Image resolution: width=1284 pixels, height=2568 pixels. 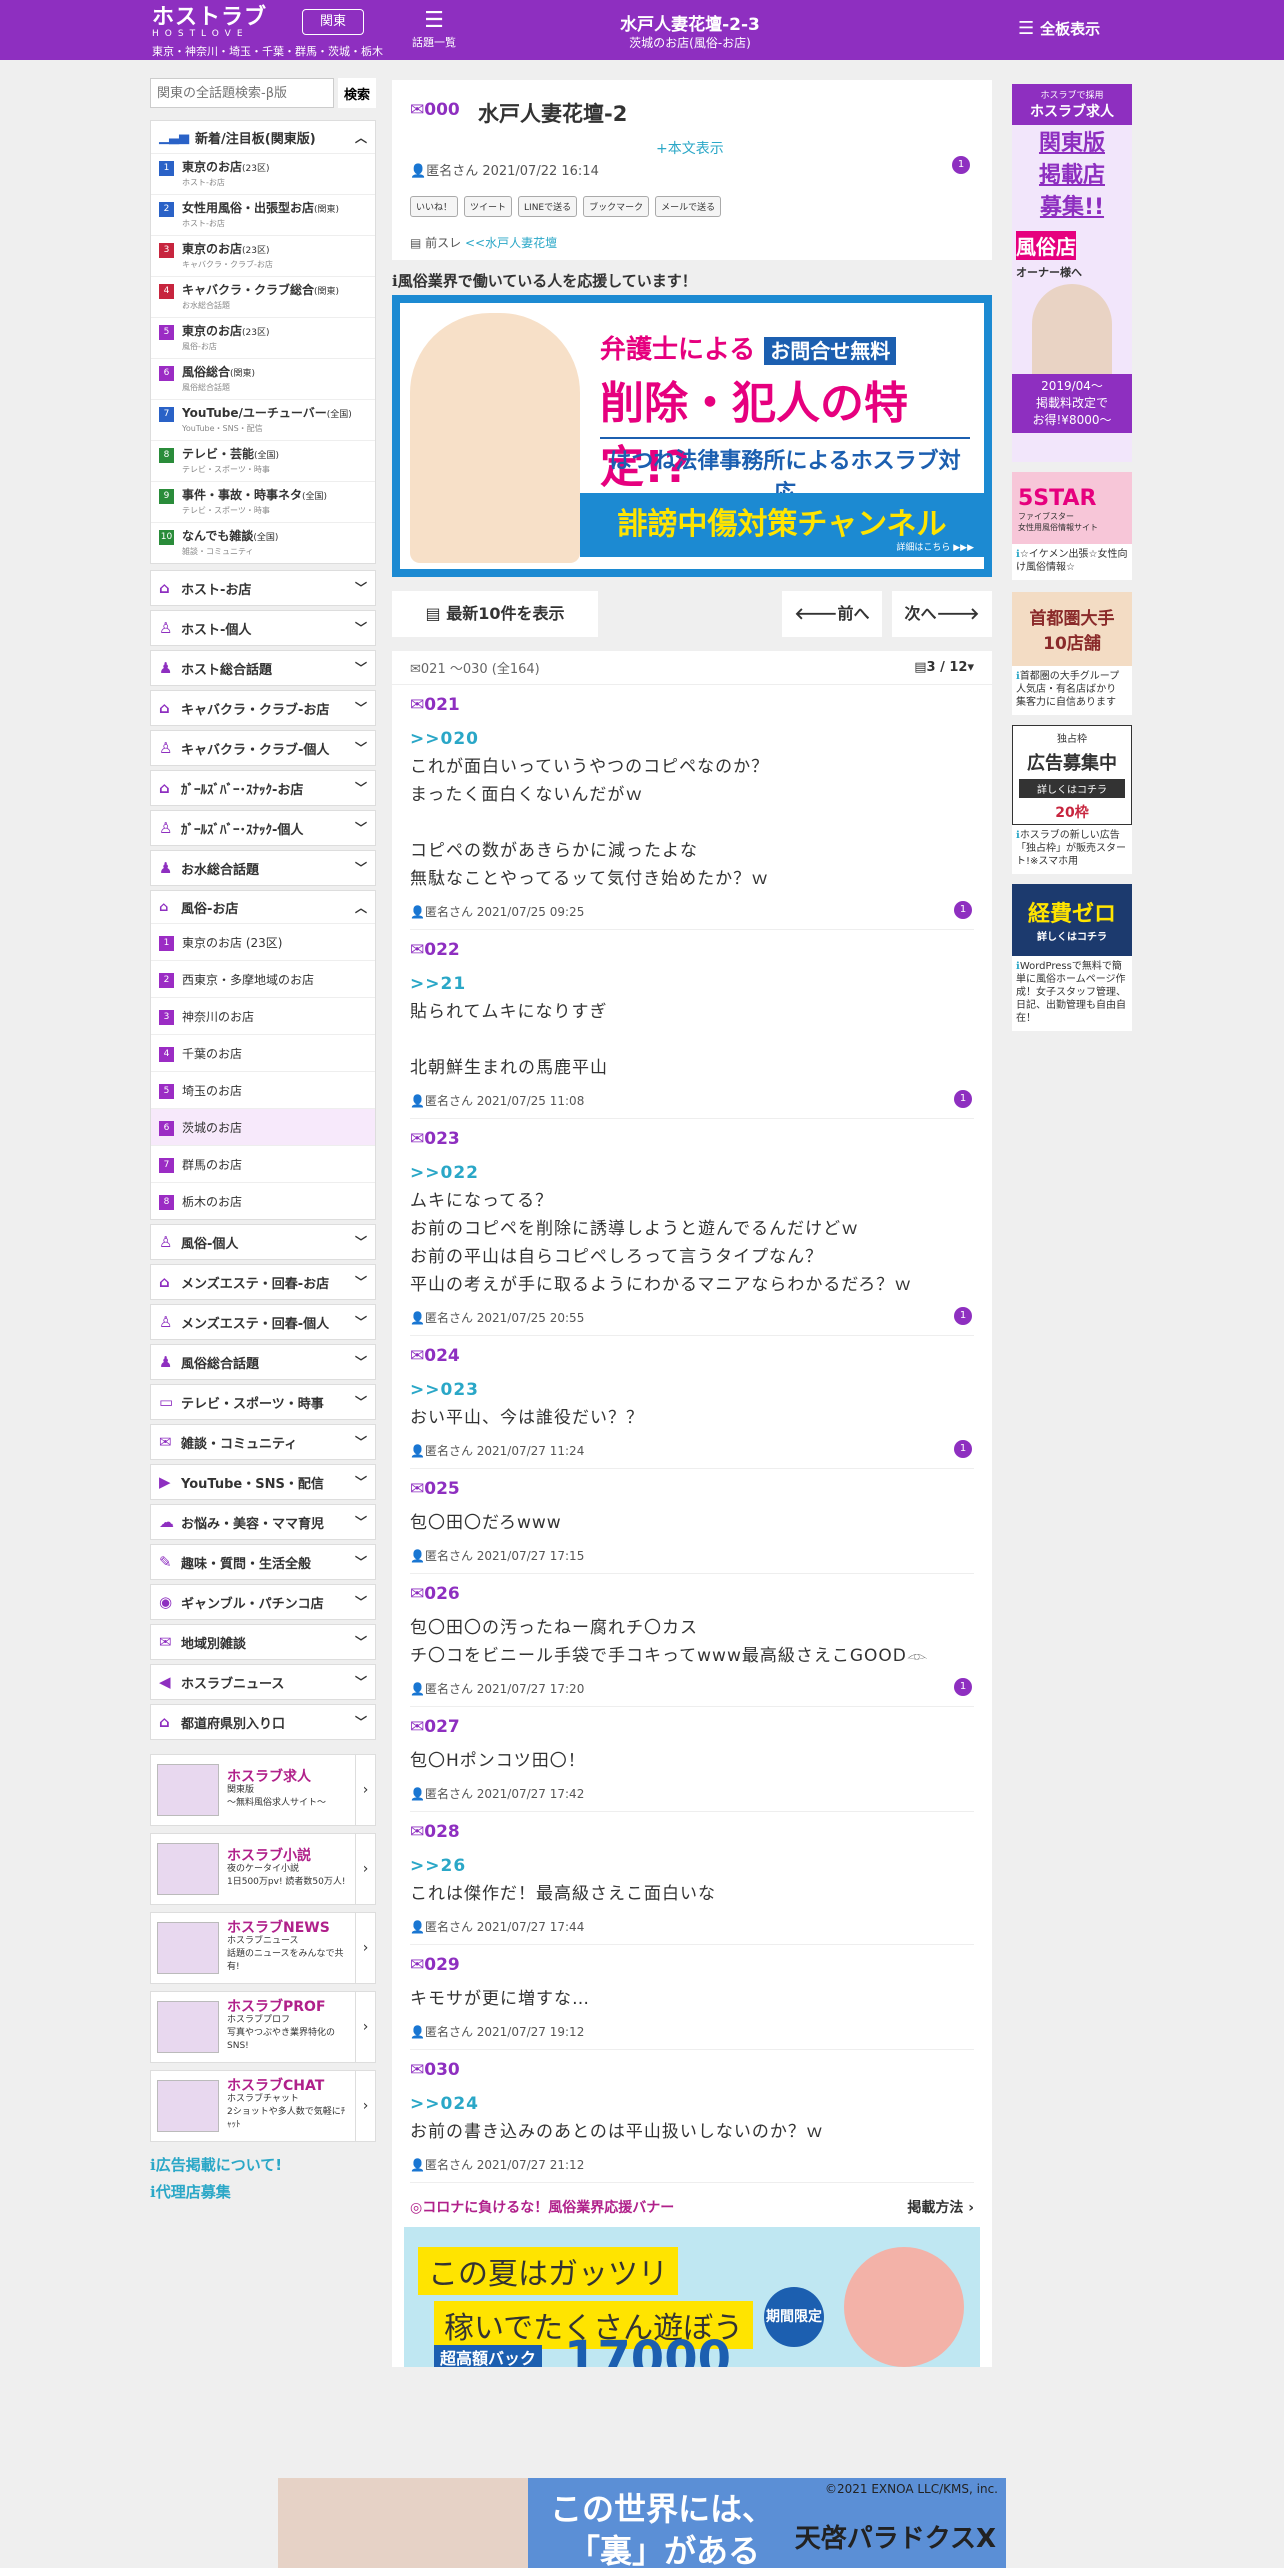 What do you see at coordinates (266, 538) in the screenshot?
I see `board-tag: (全国)` at bounding box center [266, 538].